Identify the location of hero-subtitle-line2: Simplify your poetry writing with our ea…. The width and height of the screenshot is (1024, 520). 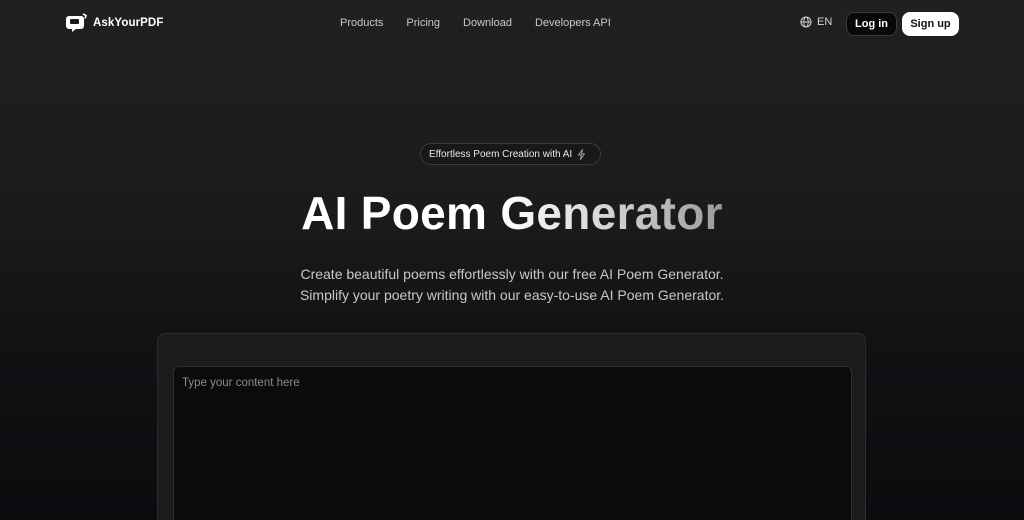
(512, 295).